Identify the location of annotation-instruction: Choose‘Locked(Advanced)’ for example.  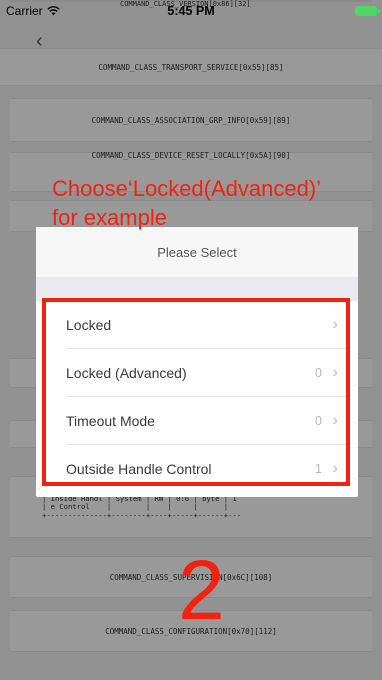
(212, 203).